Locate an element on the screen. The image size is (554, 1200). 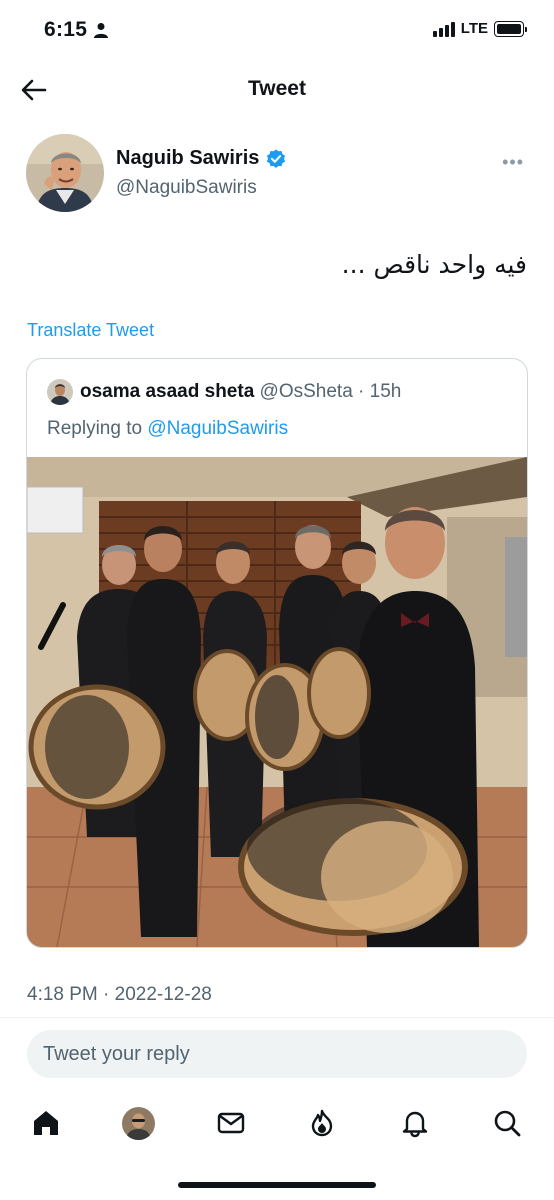
divider is located at coordinates (277, 1017).